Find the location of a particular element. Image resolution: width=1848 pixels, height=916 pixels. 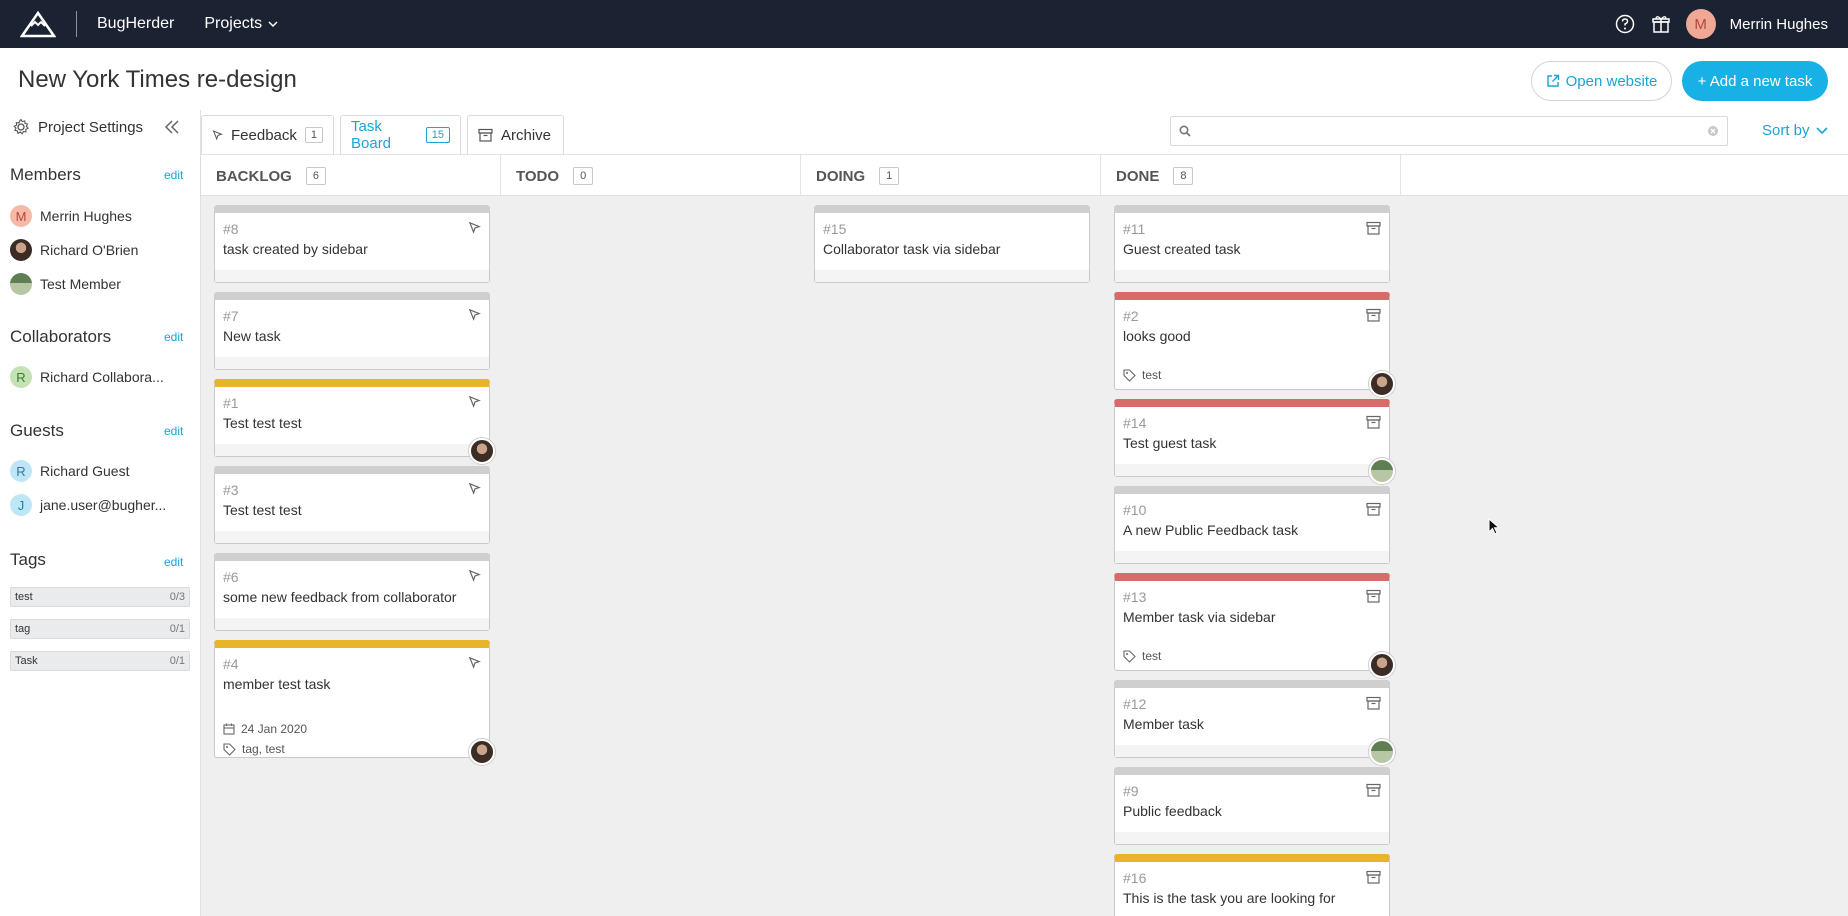

task-title: Test test test is located at coordinates (262, 423).